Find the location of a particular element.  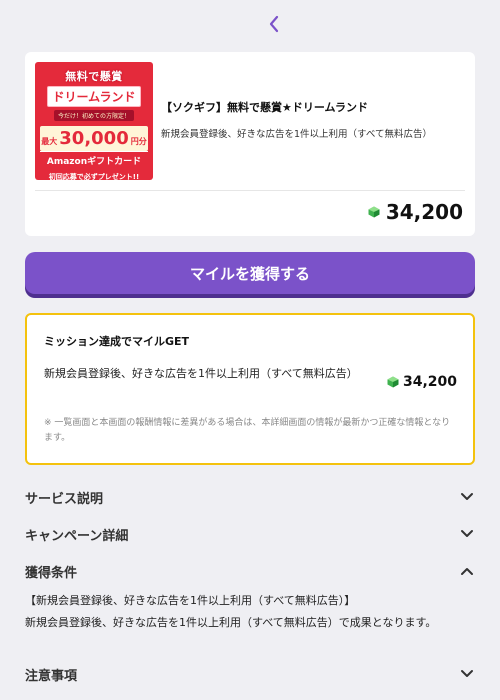

banner-amount: 30,000 is located at coordinates (94, 138).